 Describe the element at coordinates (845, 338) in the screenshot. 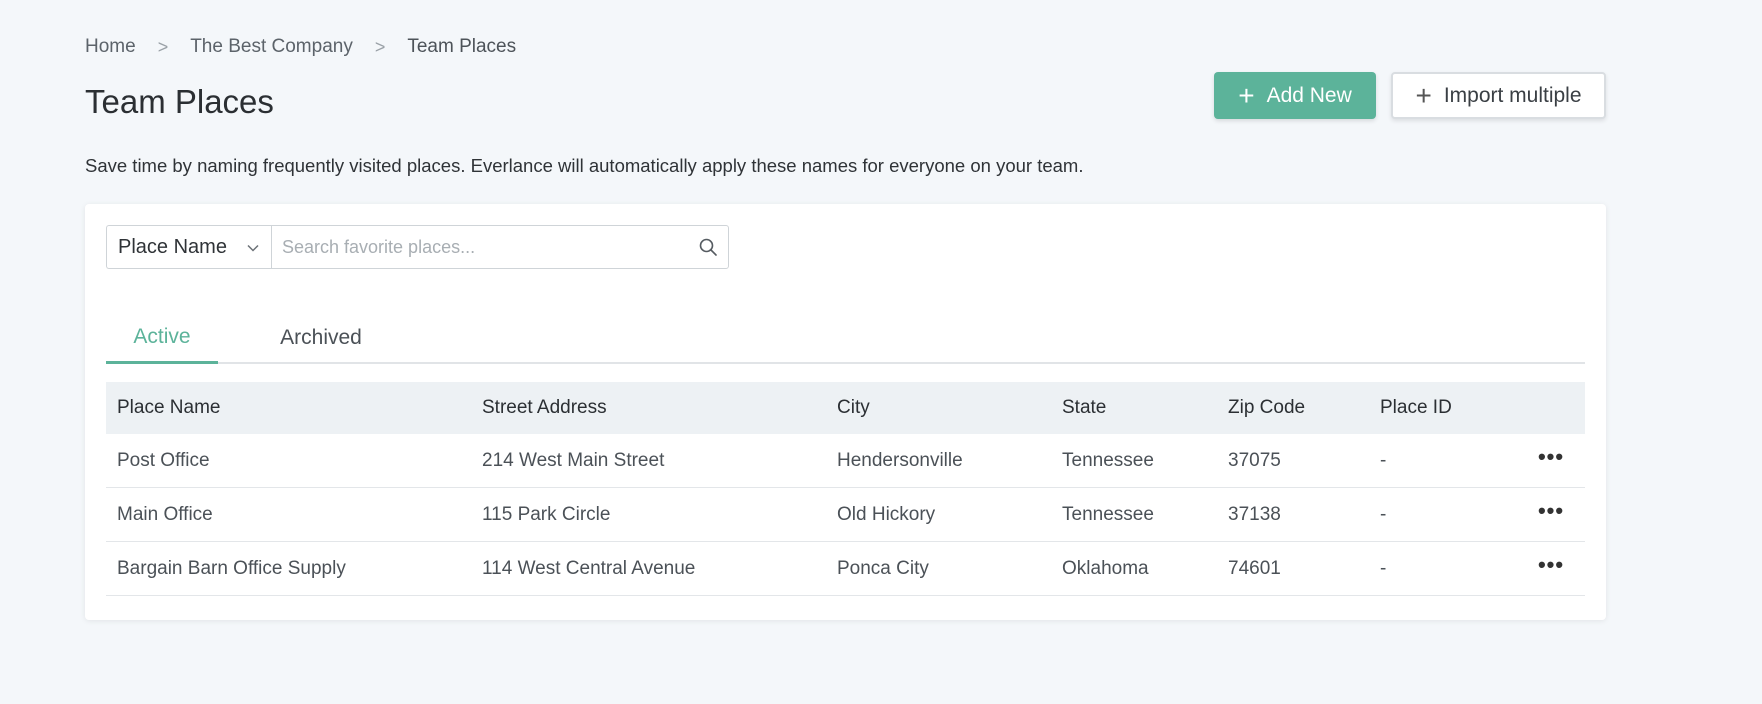

I see `status-tabs: Active Archived` at that location.